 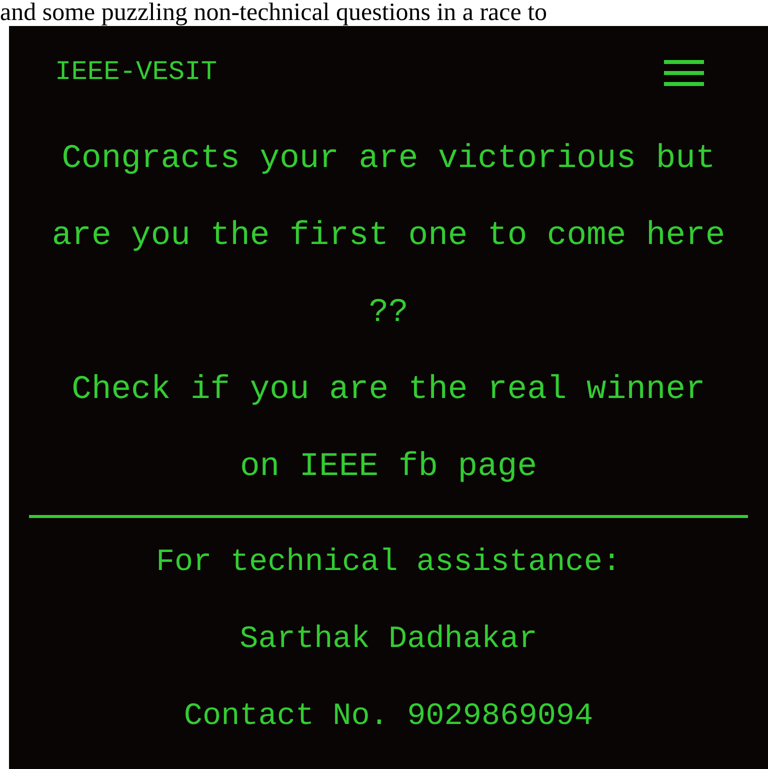 I want to click on message-line: Congracts your are victorious but, so click(x=389, y=159).